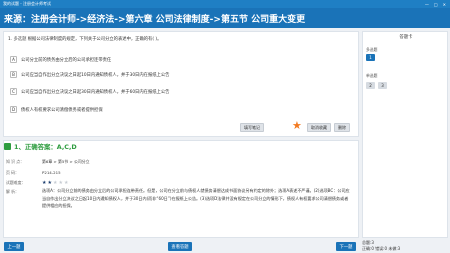  I want to click on option-c: C 公司应当自作出分立决议之日起30日内通知债权人，并于60日内在报纸上公告, so click(89, 91).